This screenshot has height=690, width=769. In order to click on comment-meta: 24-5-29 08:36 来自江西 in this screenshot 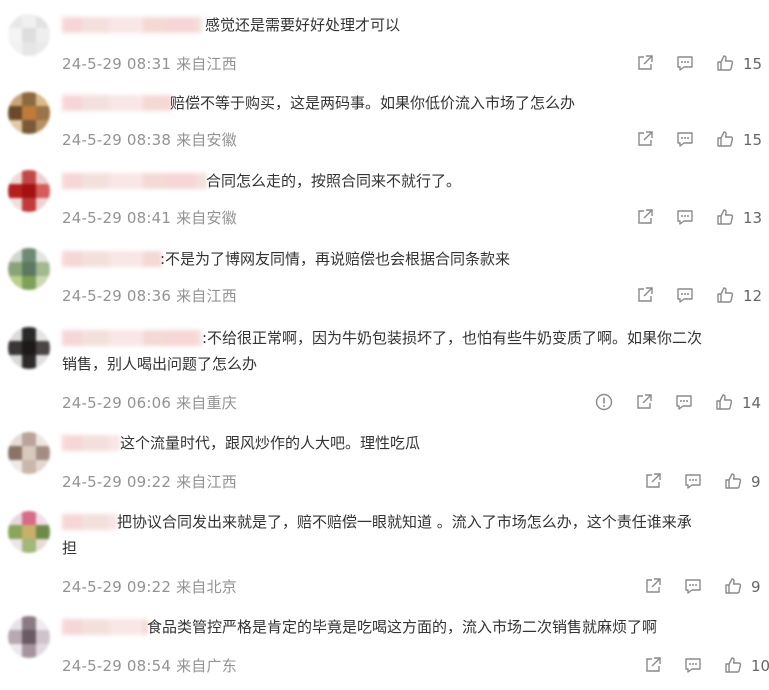, I will do `click(149, 296)`.